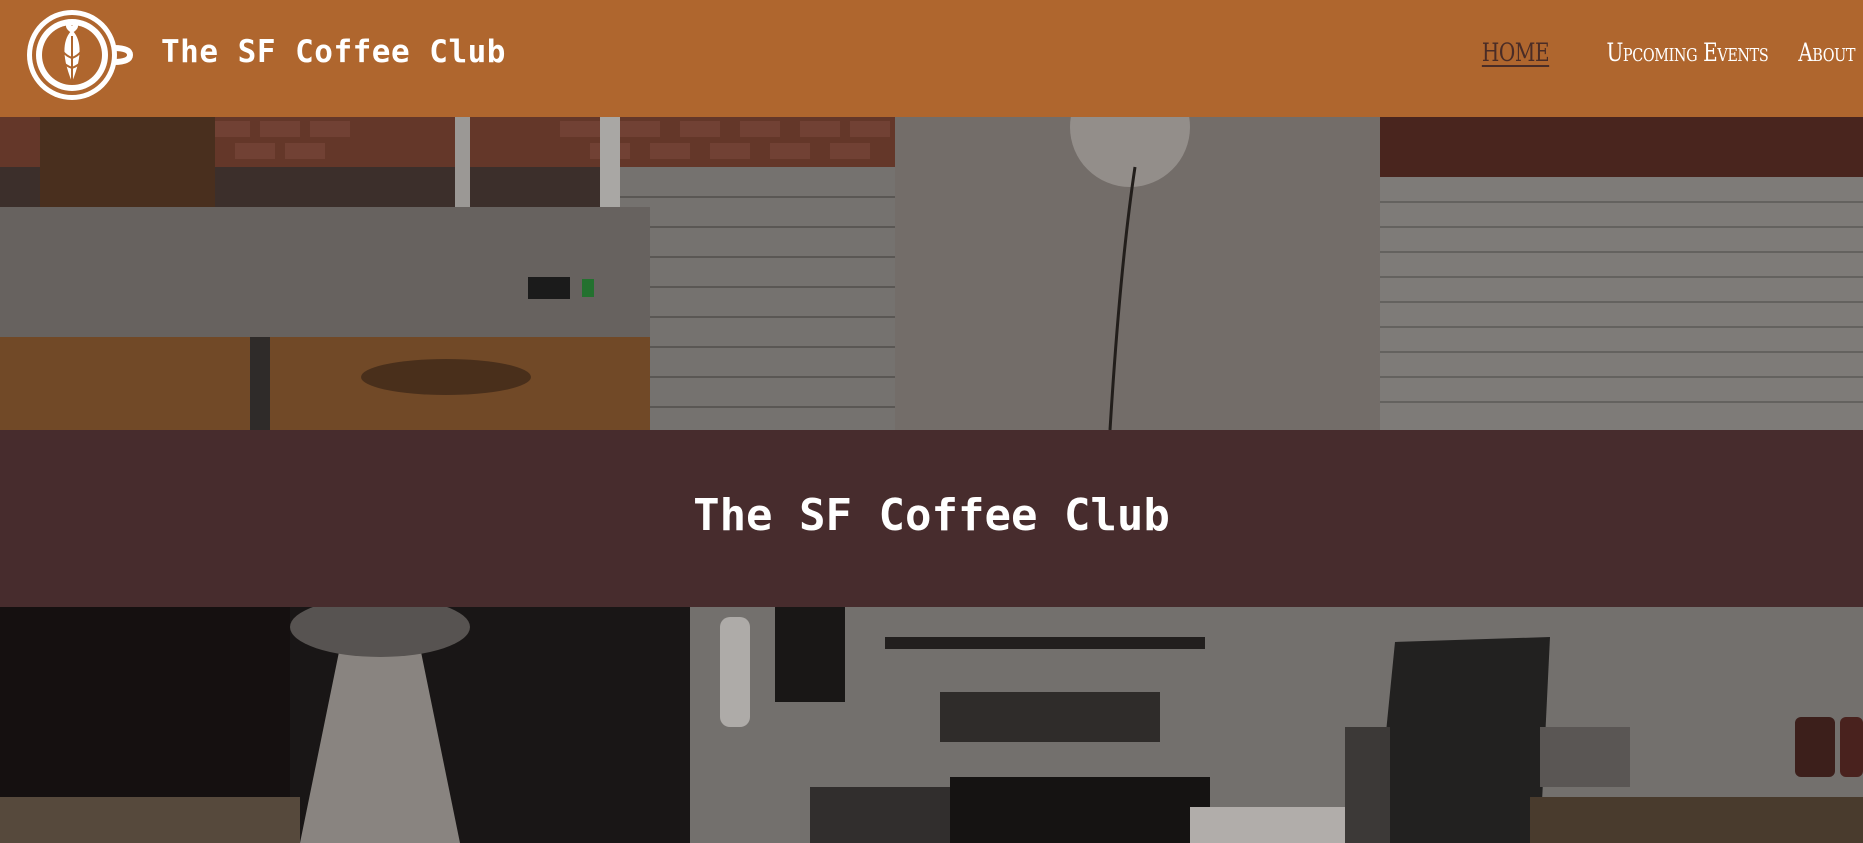  I want to click on hero-title: The SF Coffee Club, so click(931, 515).